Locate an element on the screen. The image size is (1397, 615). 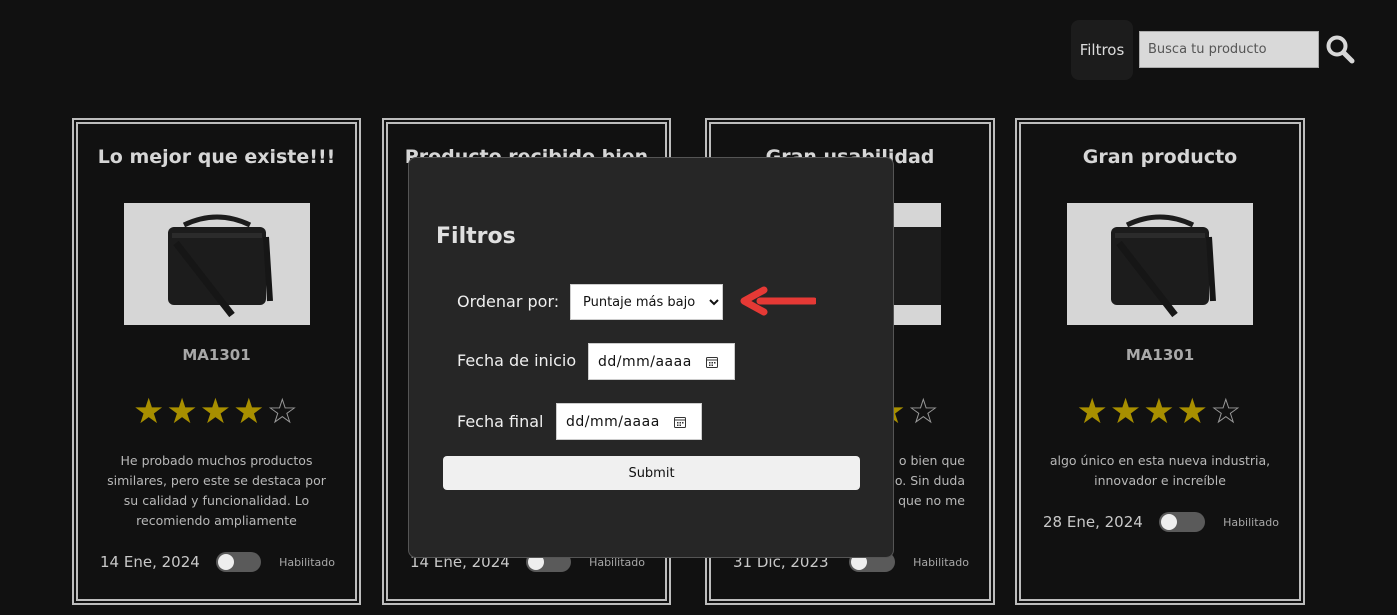
start-date-placeholder: dd/mm/aaaa is located at coordinates (645, 361).